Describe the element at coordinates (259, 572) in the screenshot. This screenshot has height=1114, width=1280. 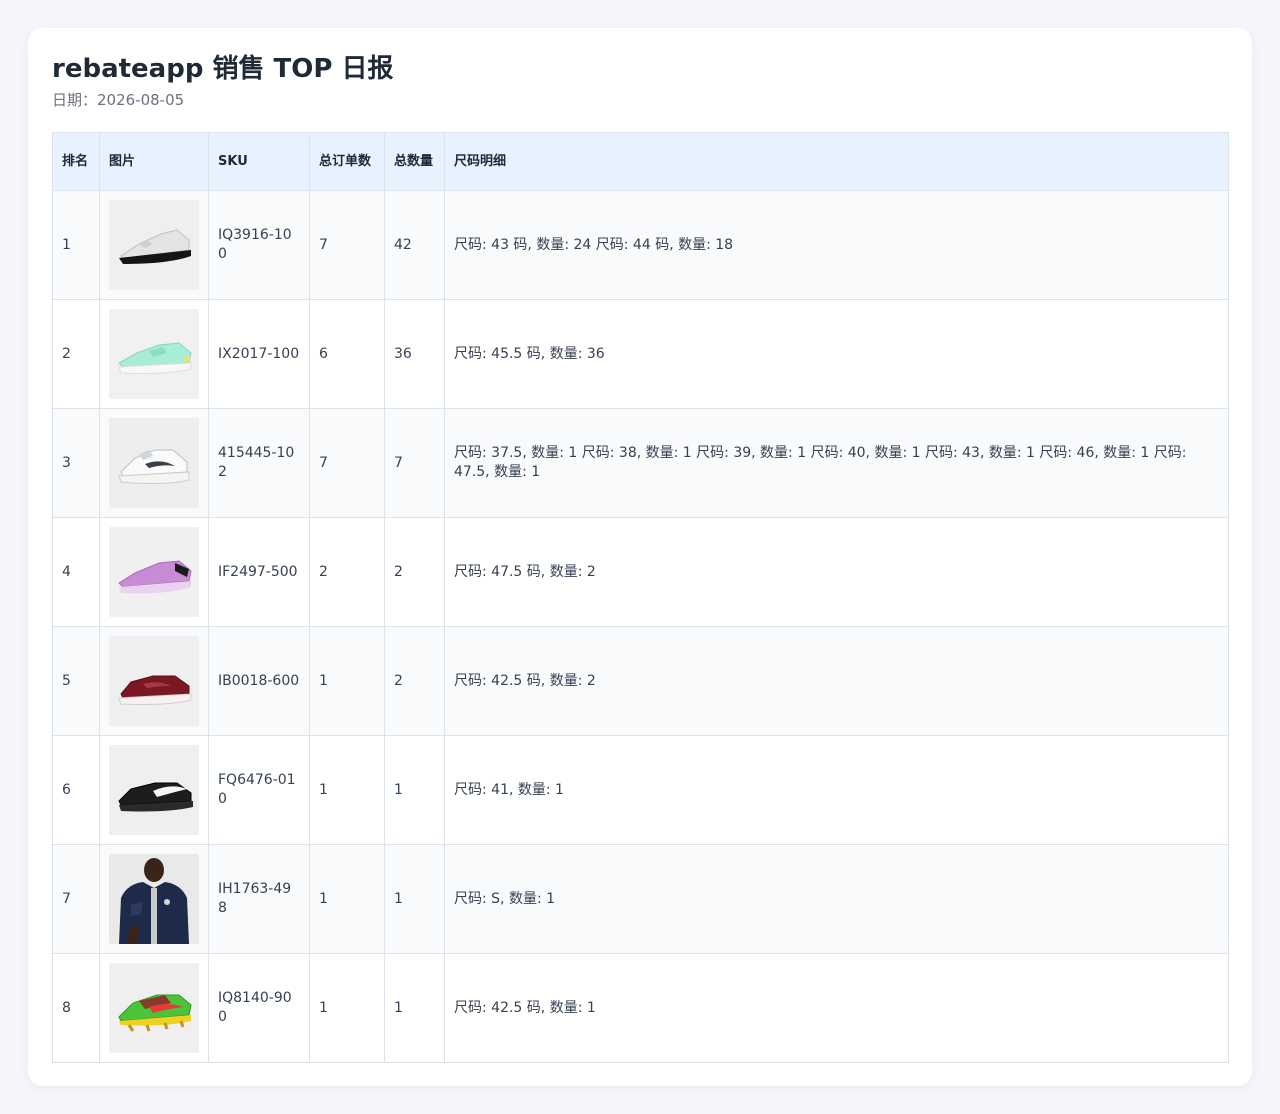
I see `sku-cell: IF2497-500` at that location.